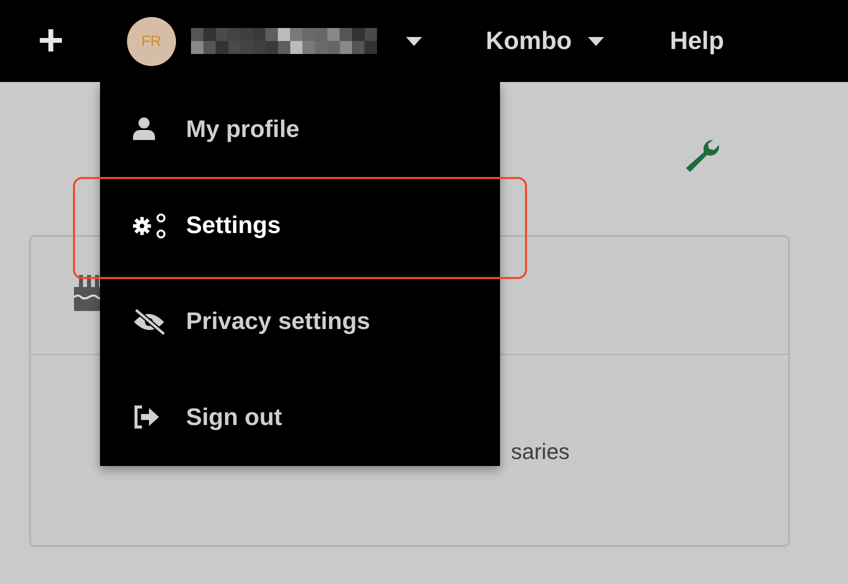 The height and width of the screenshot is (584, 848). I want to click on gears-icon, so click(149, 226).